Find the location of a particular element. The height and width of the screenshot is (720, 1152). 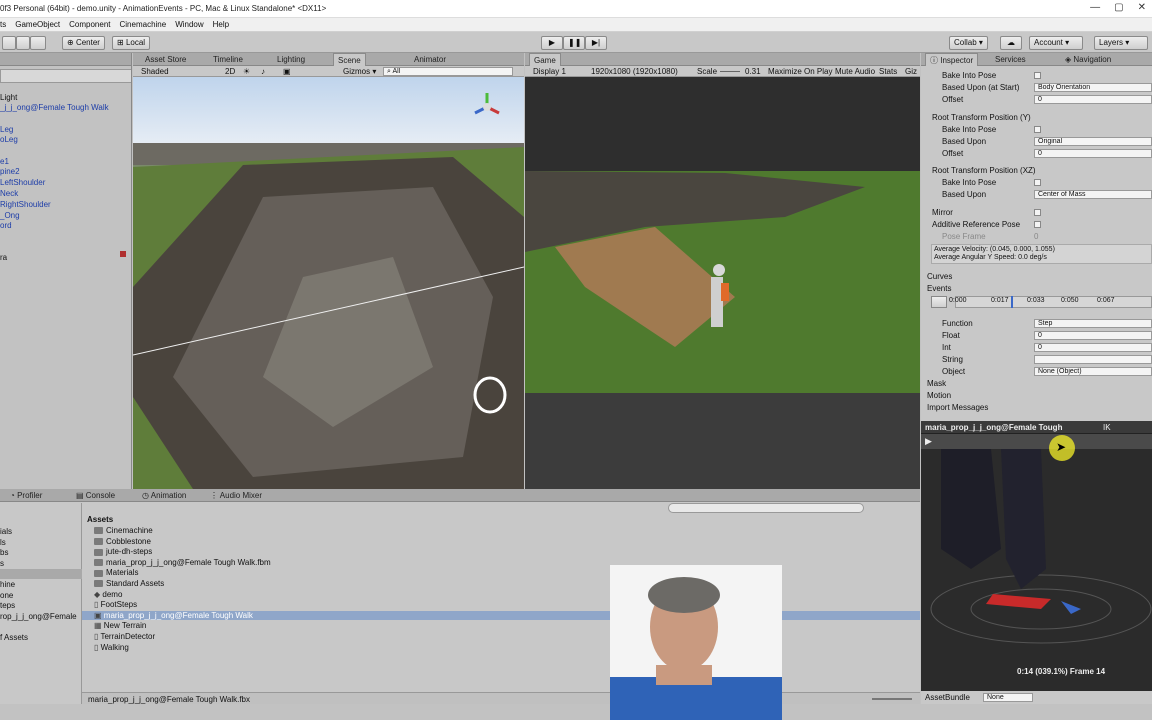

event-object-field: None (Object) is located at coordinates (1093, 371).